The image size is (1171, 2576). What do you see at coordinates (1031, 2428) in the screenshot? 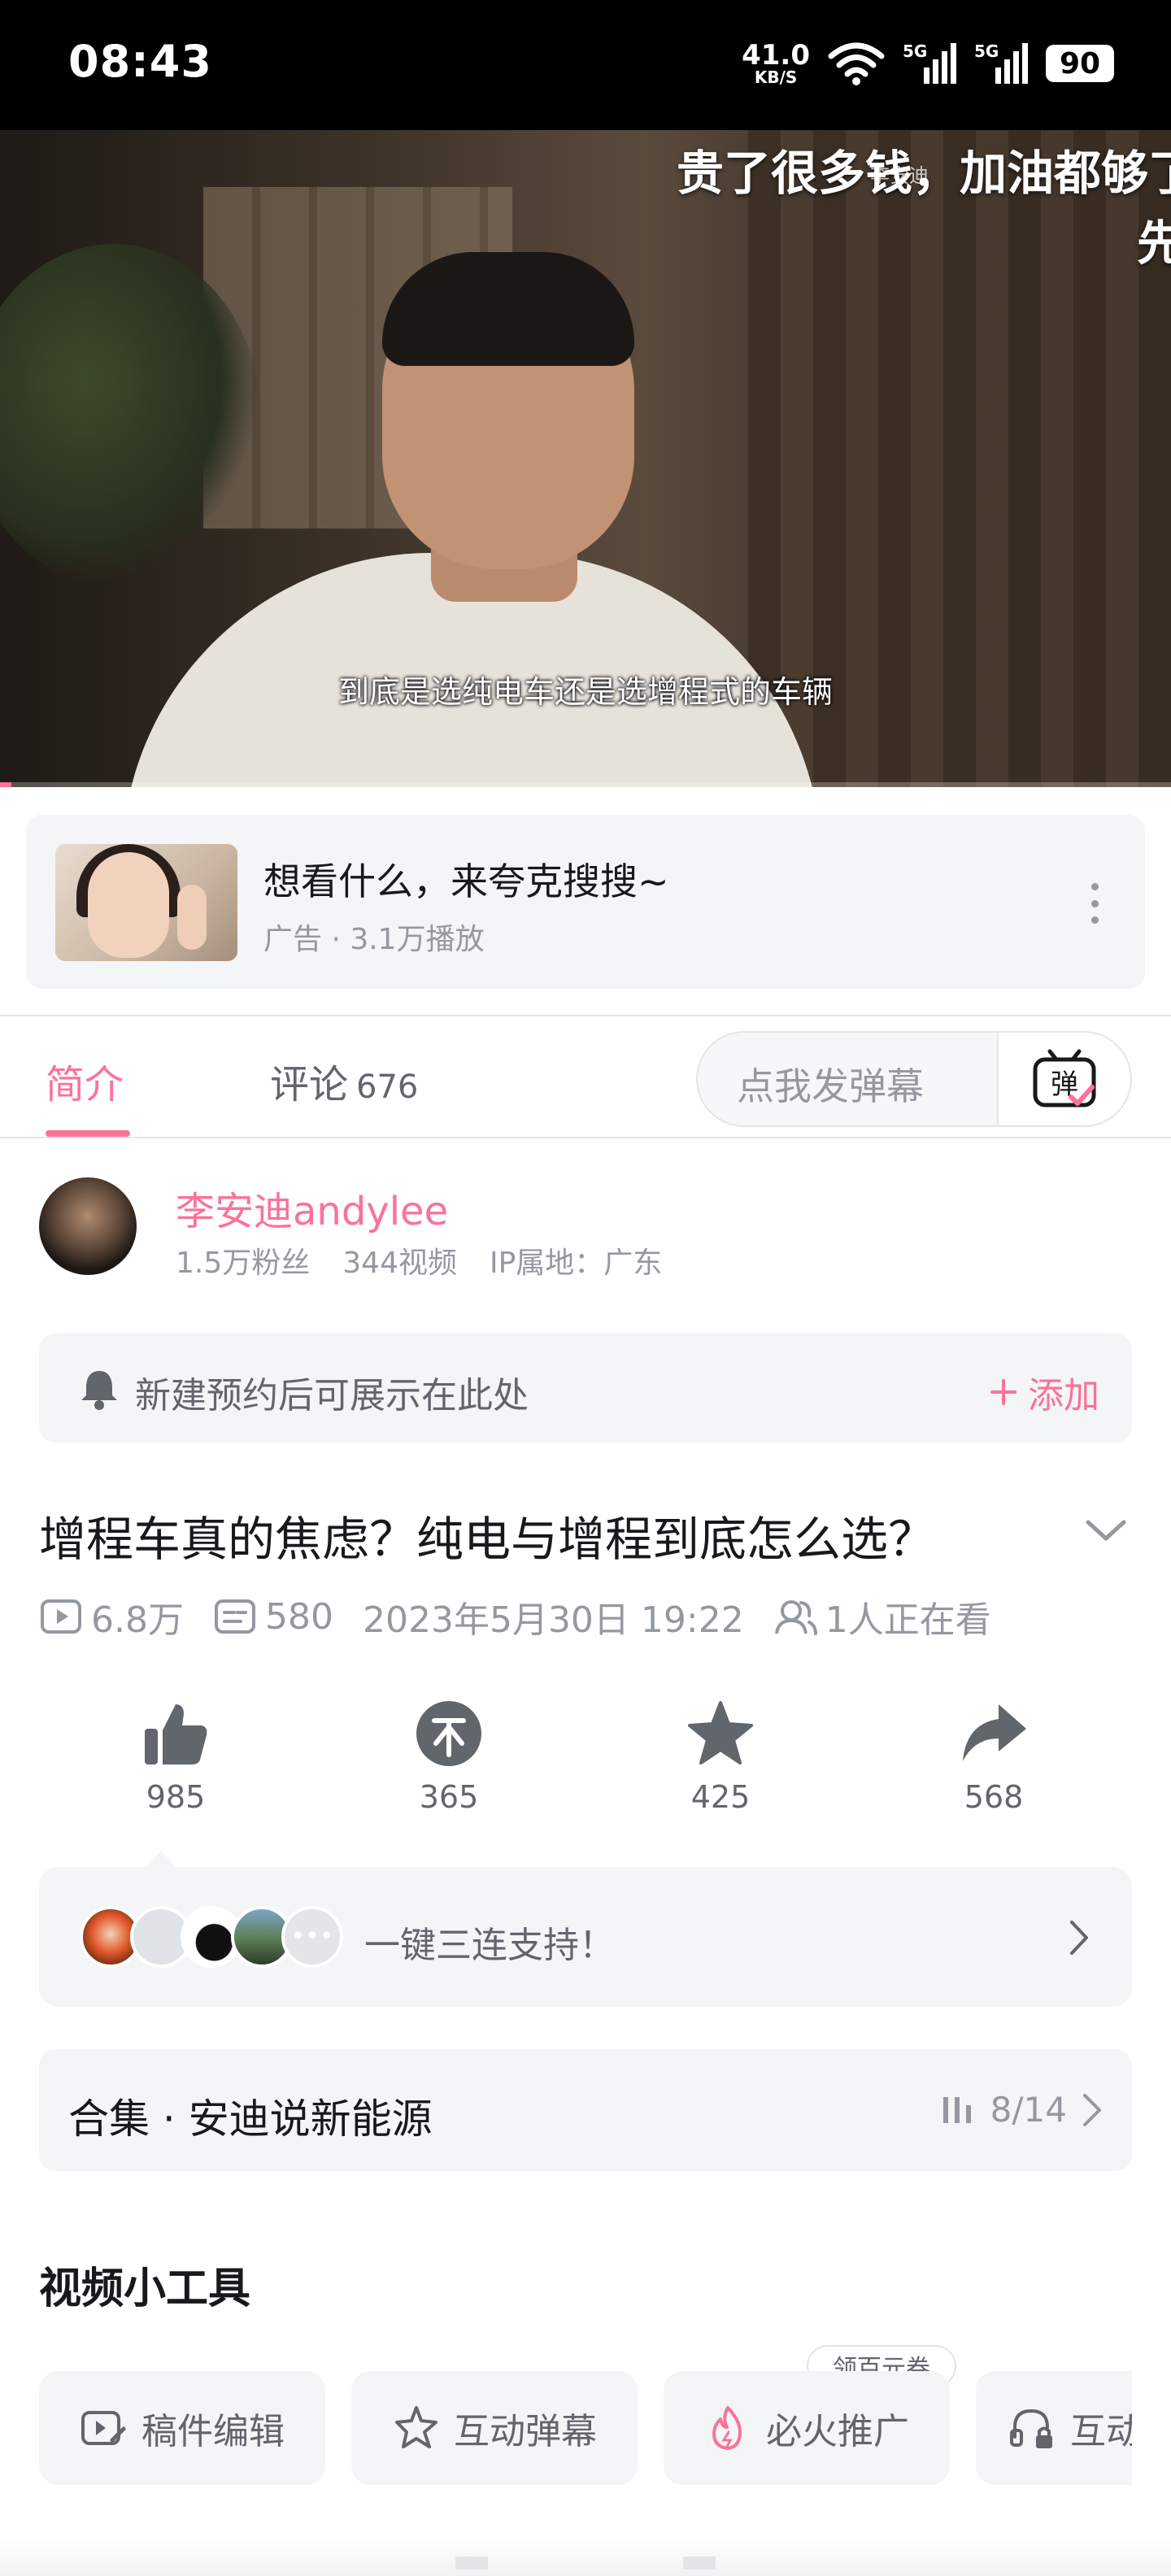
I see `headset-lock-icon` at bounding box center [1031, 2428].